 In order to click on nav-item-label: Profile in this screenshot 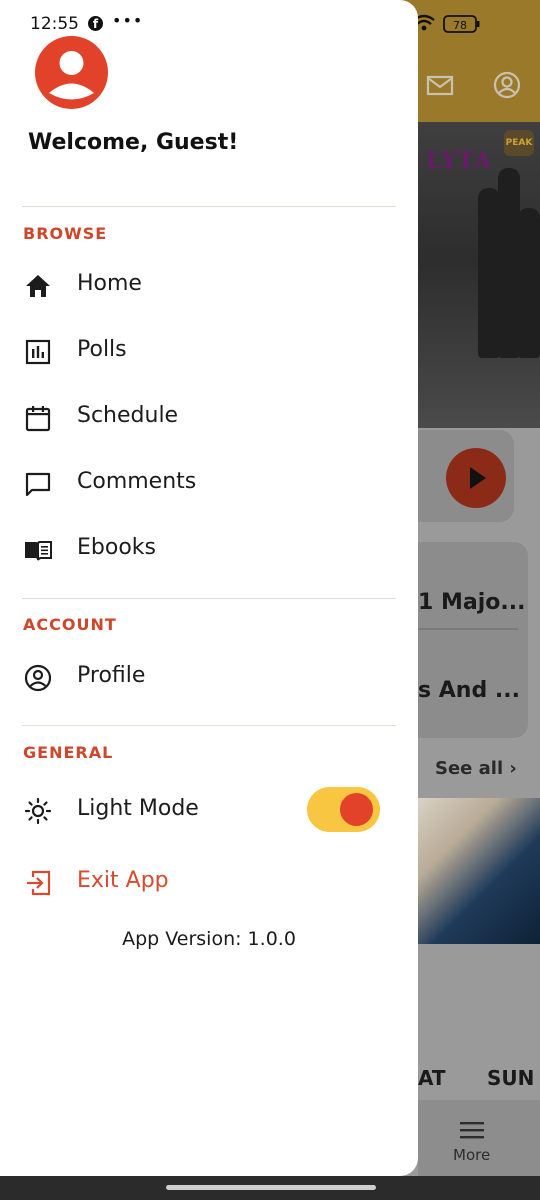, I will do `click(111, 675)`.